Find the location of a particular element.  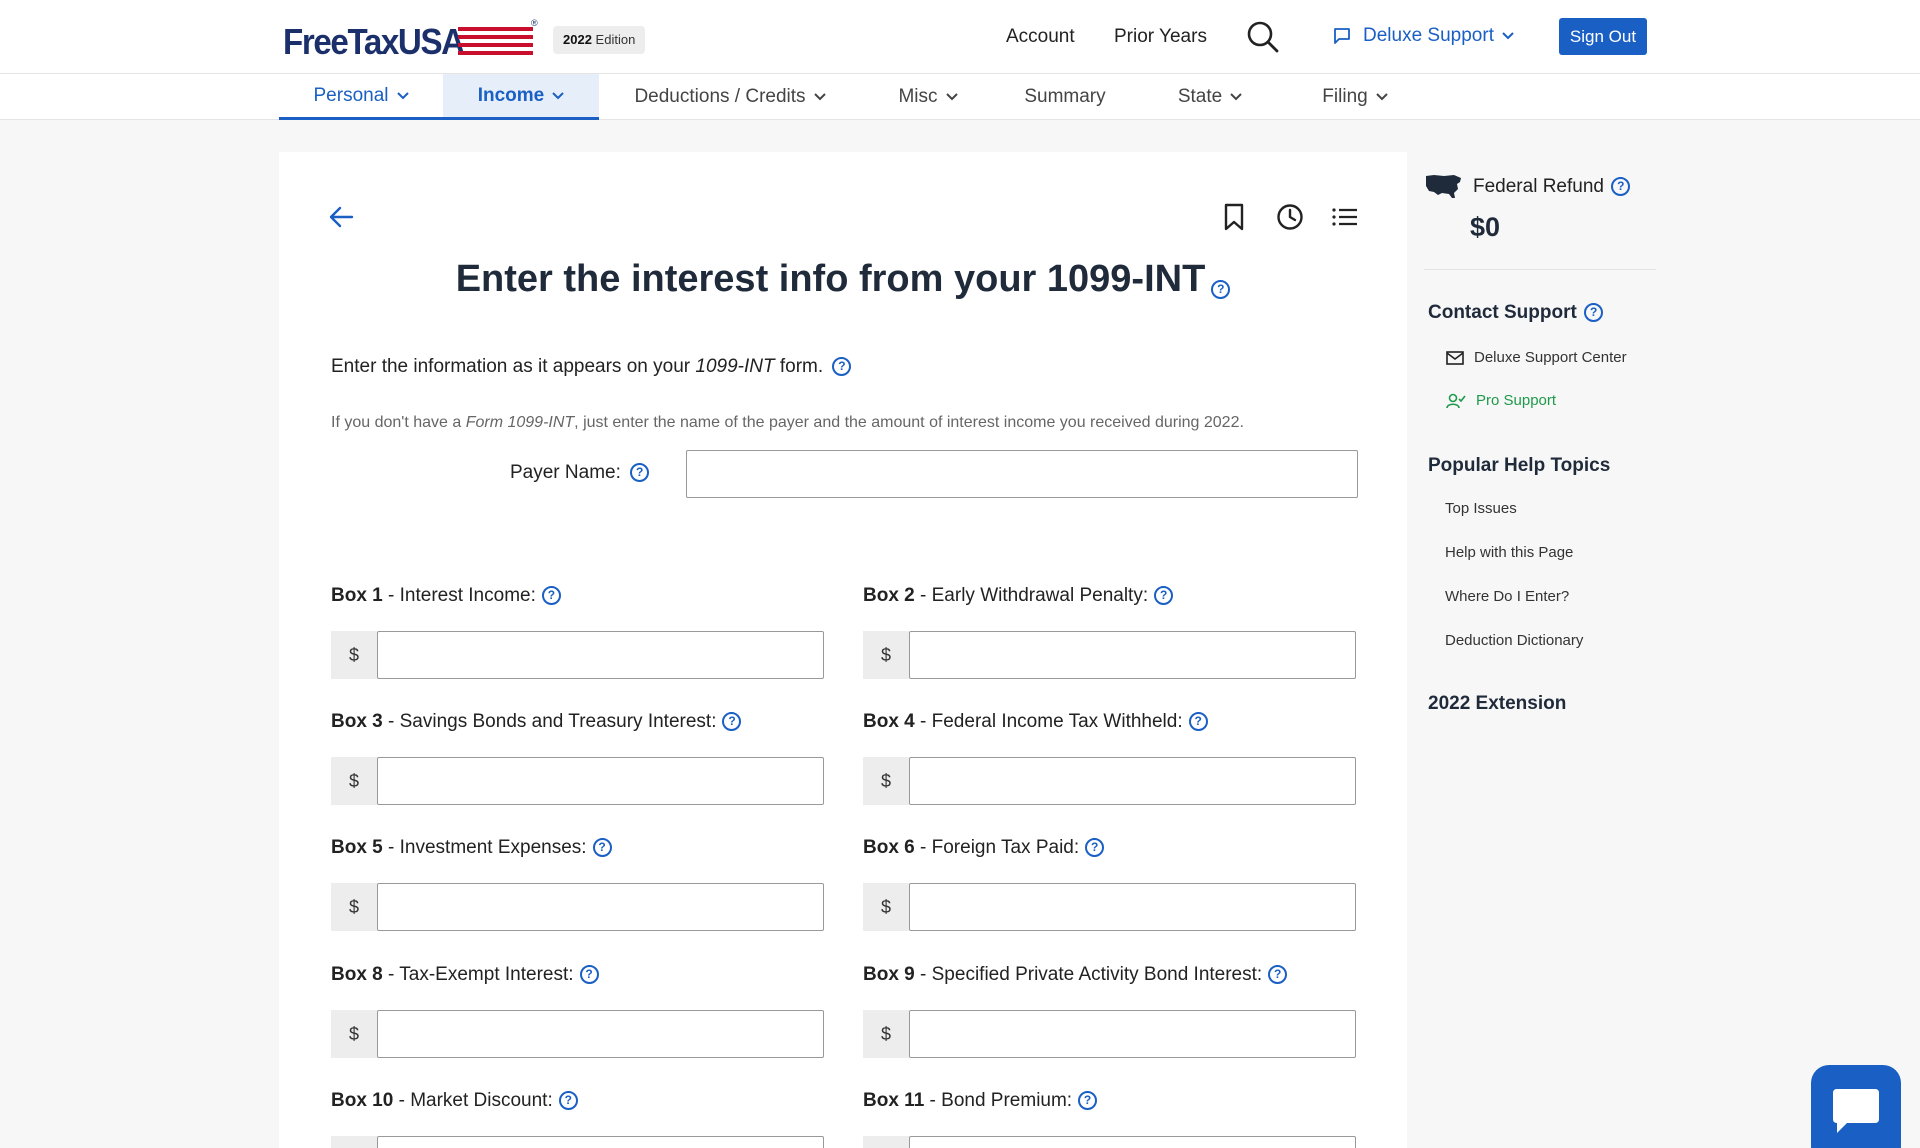

box-field-label: Box 1 - Interest Income:? is located at coordinates (446, 596).